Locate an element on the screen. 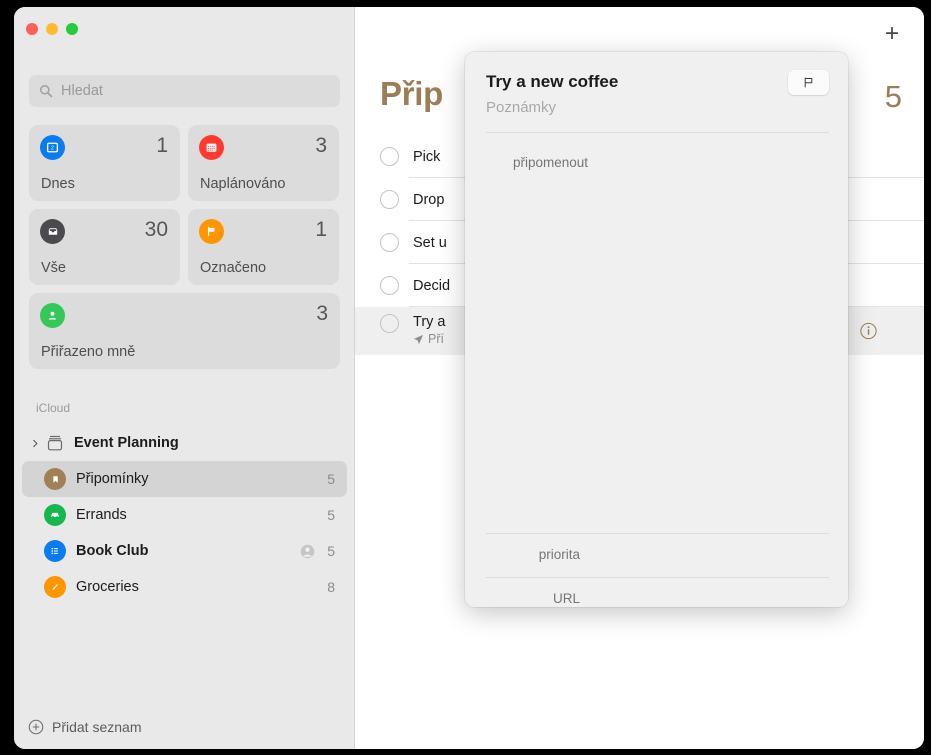 The width and height of the screenshot is (931, 755). list-group-event-planning: Event Planning is located at coordinates (184, 443).